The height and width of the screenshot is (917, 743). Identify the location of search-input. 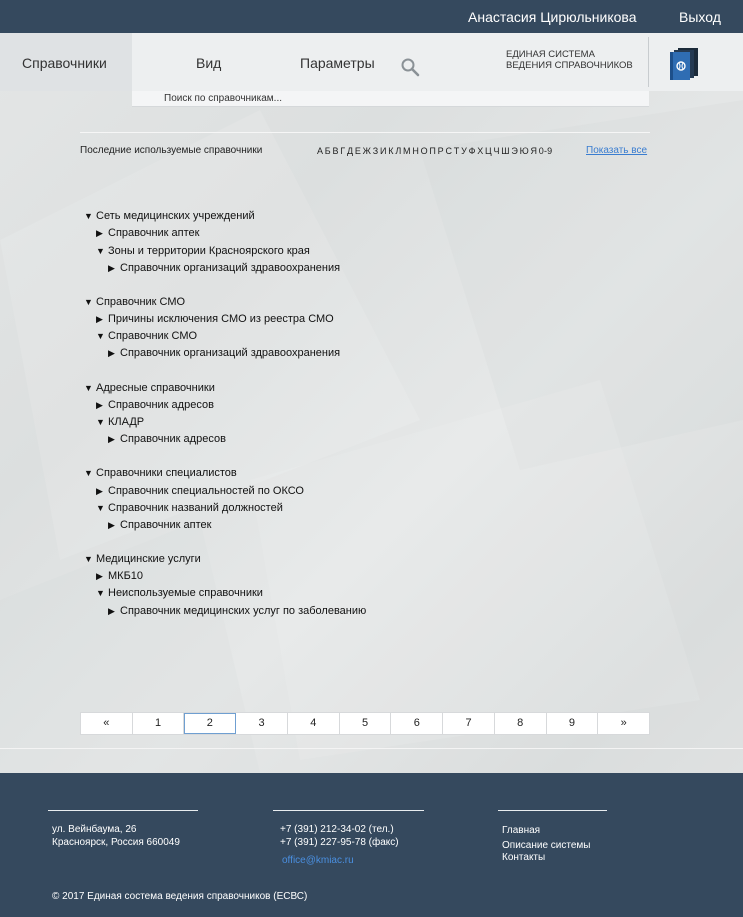
(399, 98).